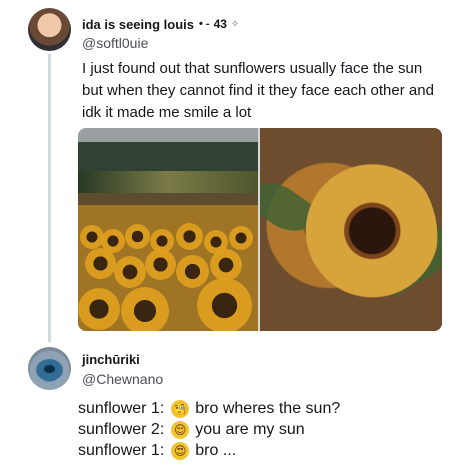  I want to click on tweet-author-name-line: ida is seeing louis • - 43 ✧, so click(160, 24).